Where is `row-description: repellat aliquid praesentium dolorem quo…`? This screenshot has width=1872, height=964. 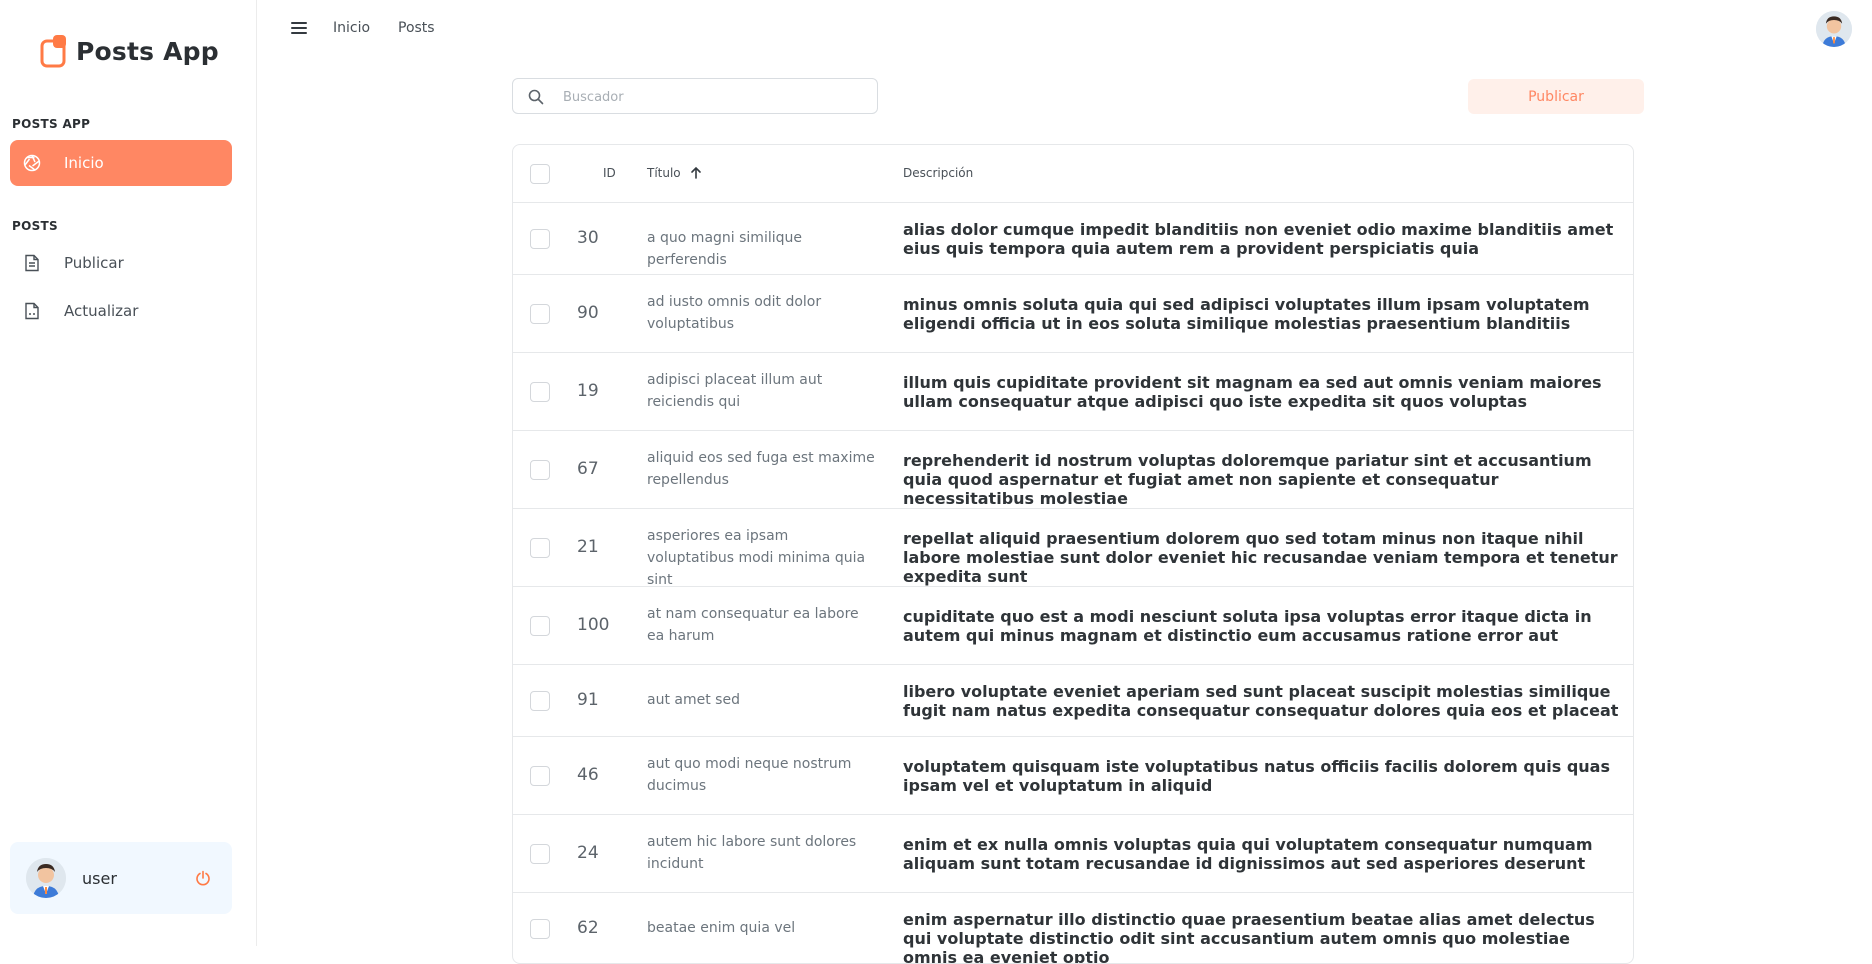 row-description: repellat aliquid praesentium dolorem quo… is located at coordinates (1260, 557).